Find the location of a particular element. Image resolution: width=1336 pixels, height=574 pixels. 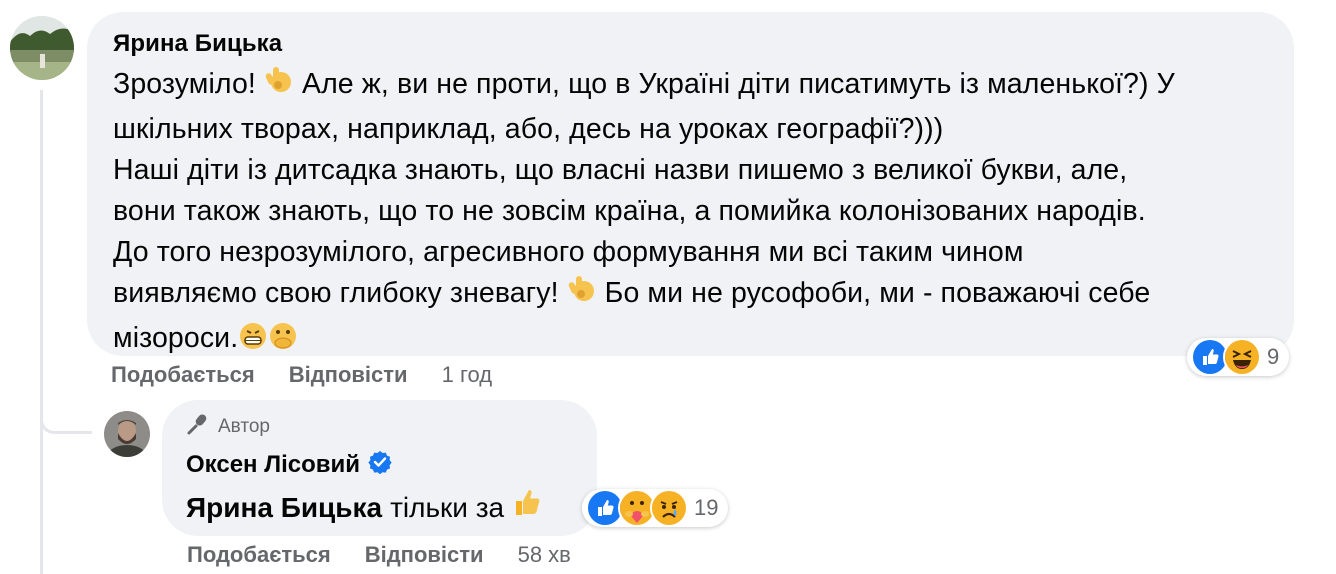

haha-icon is located at coordinates (1242, 357).